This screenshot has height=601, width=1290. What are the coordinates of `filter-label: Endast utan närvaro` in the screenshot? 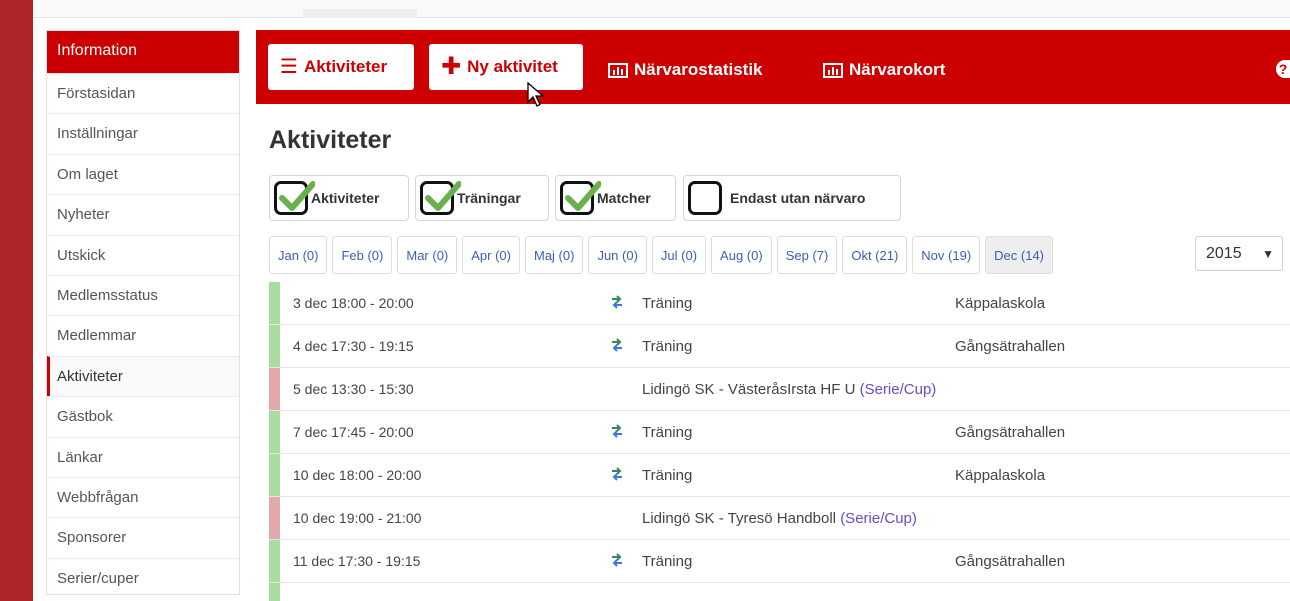 It's located at (798, 198).